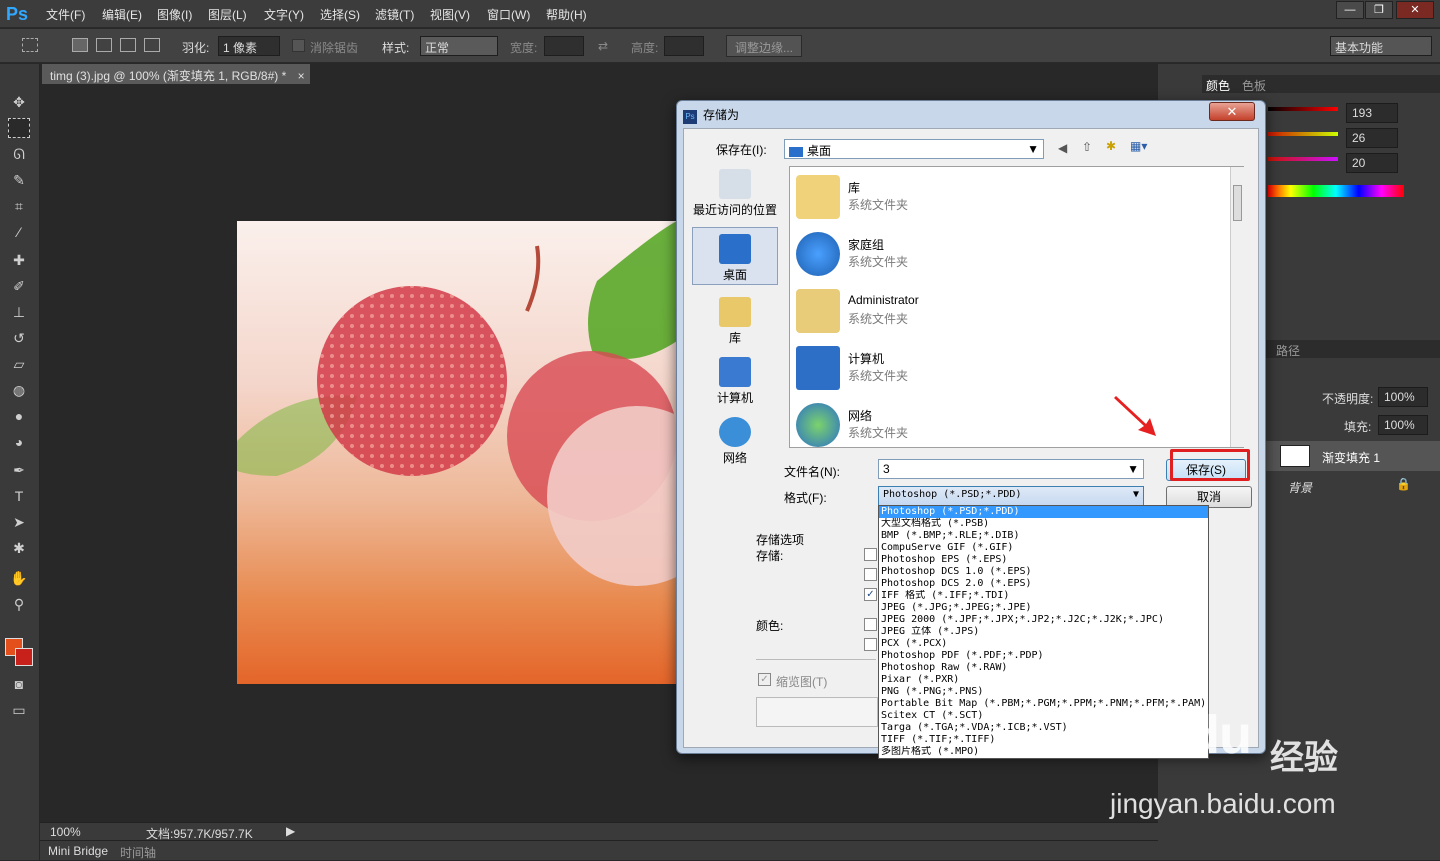 The height and width of the screenshot is (861, 1440). What do you see at coordinates (735, 256) in the screenshot?
I see `place-desktop: 桌面` at bounding box center [735, 256].